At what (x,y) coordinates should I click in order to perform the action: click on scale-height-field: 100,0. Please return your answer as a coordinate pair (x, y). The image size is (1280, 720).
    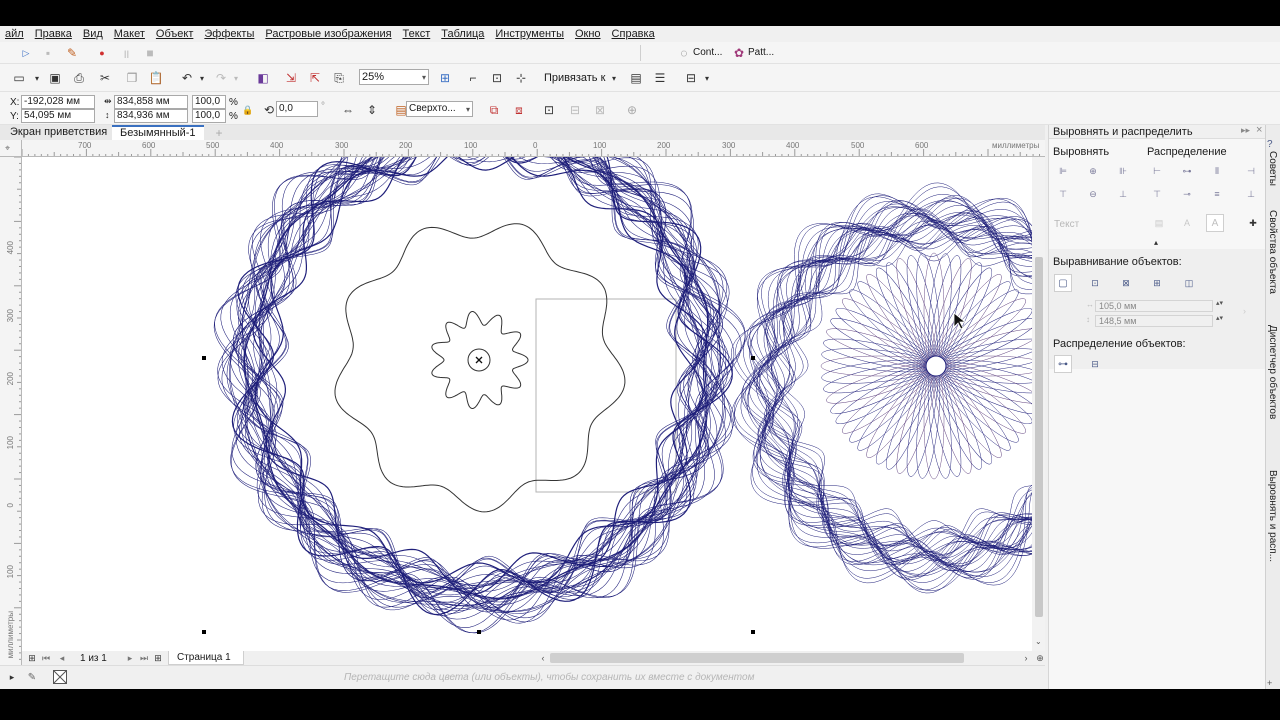
    Looking at the image, I should click on (209, 116).